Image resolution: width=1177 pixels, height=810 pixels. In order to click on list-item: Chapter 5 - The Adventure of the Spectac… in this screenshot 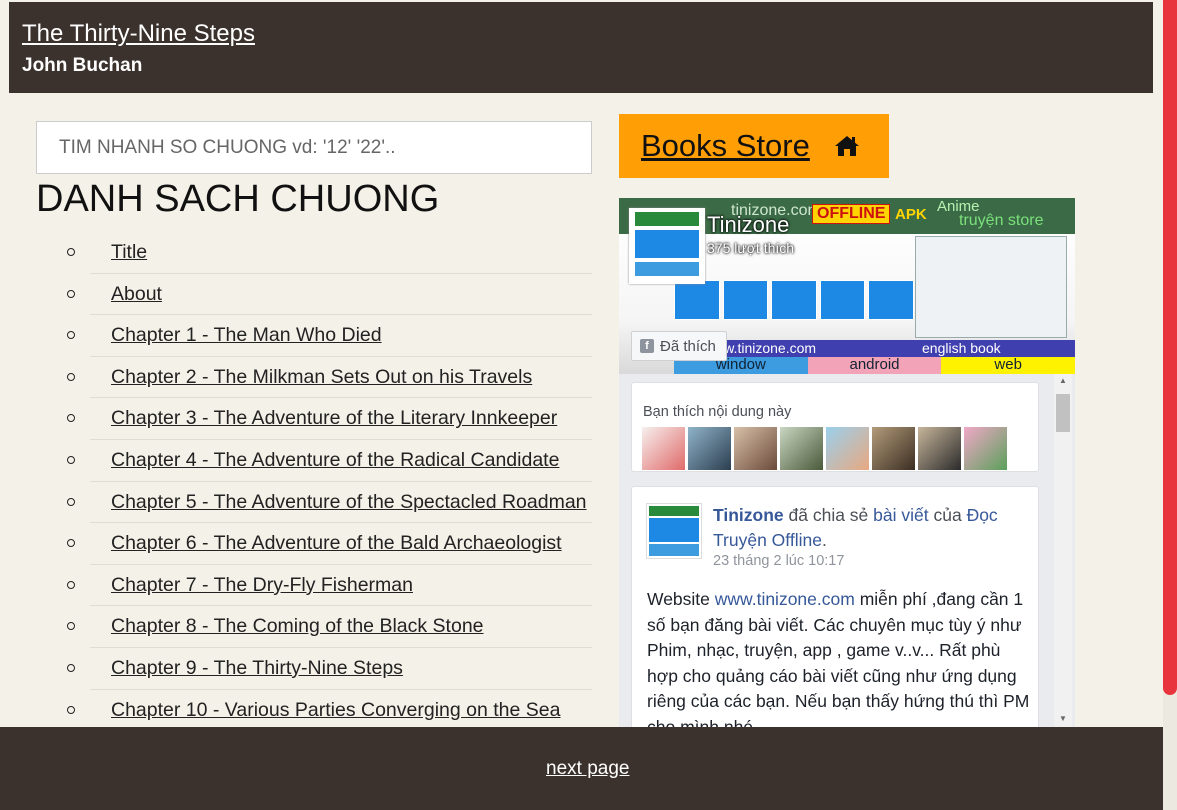, I will do `click(329, 503)`.